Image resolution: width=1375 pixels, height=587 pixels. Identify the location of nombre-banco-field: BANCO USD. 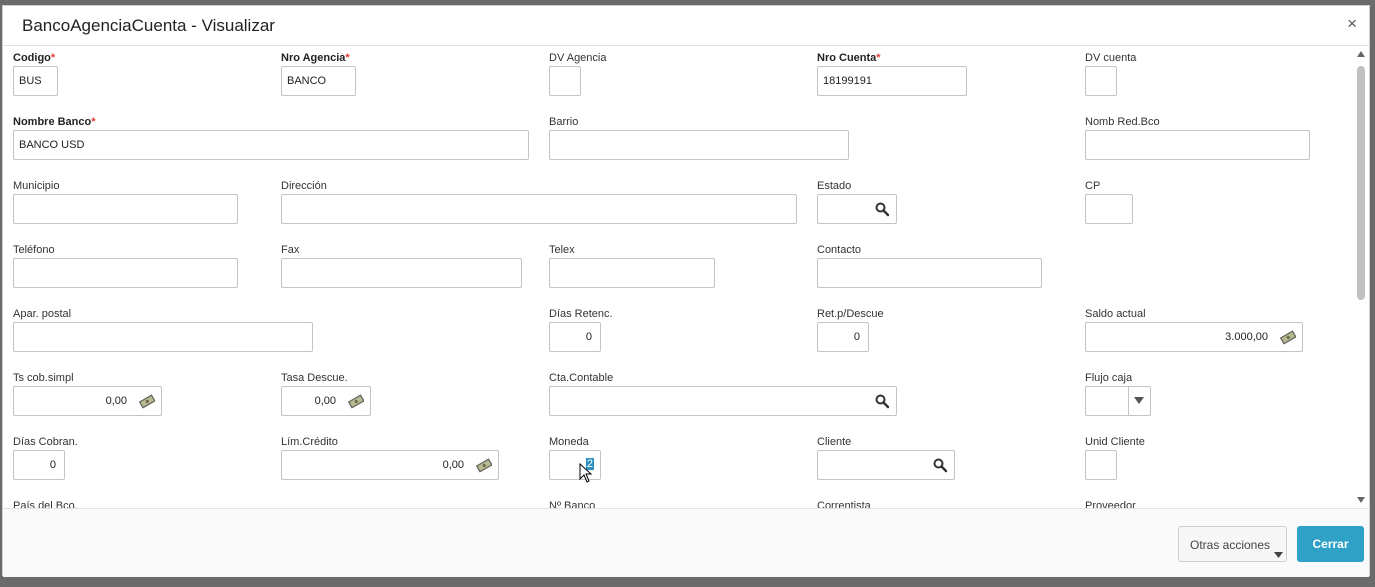
(271, 145).